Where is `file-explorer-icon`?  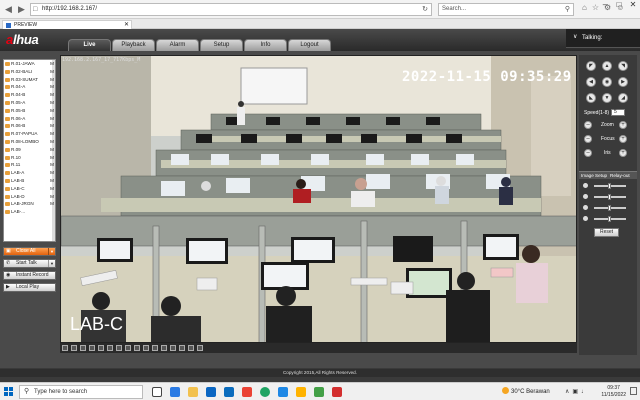 file-explorer-icon is located at coordinates (193, 392).